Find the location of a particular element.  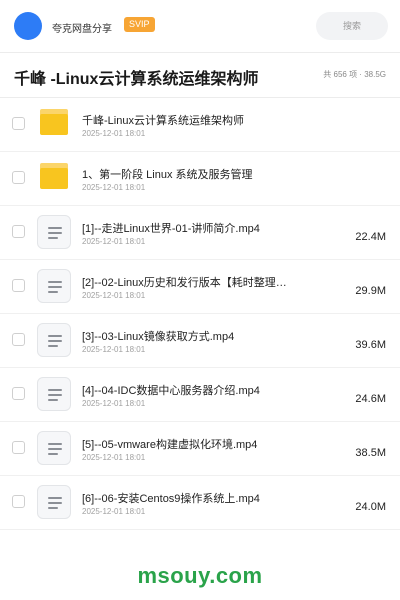

item-size: 39.6M is located at coordinates (370, 345).